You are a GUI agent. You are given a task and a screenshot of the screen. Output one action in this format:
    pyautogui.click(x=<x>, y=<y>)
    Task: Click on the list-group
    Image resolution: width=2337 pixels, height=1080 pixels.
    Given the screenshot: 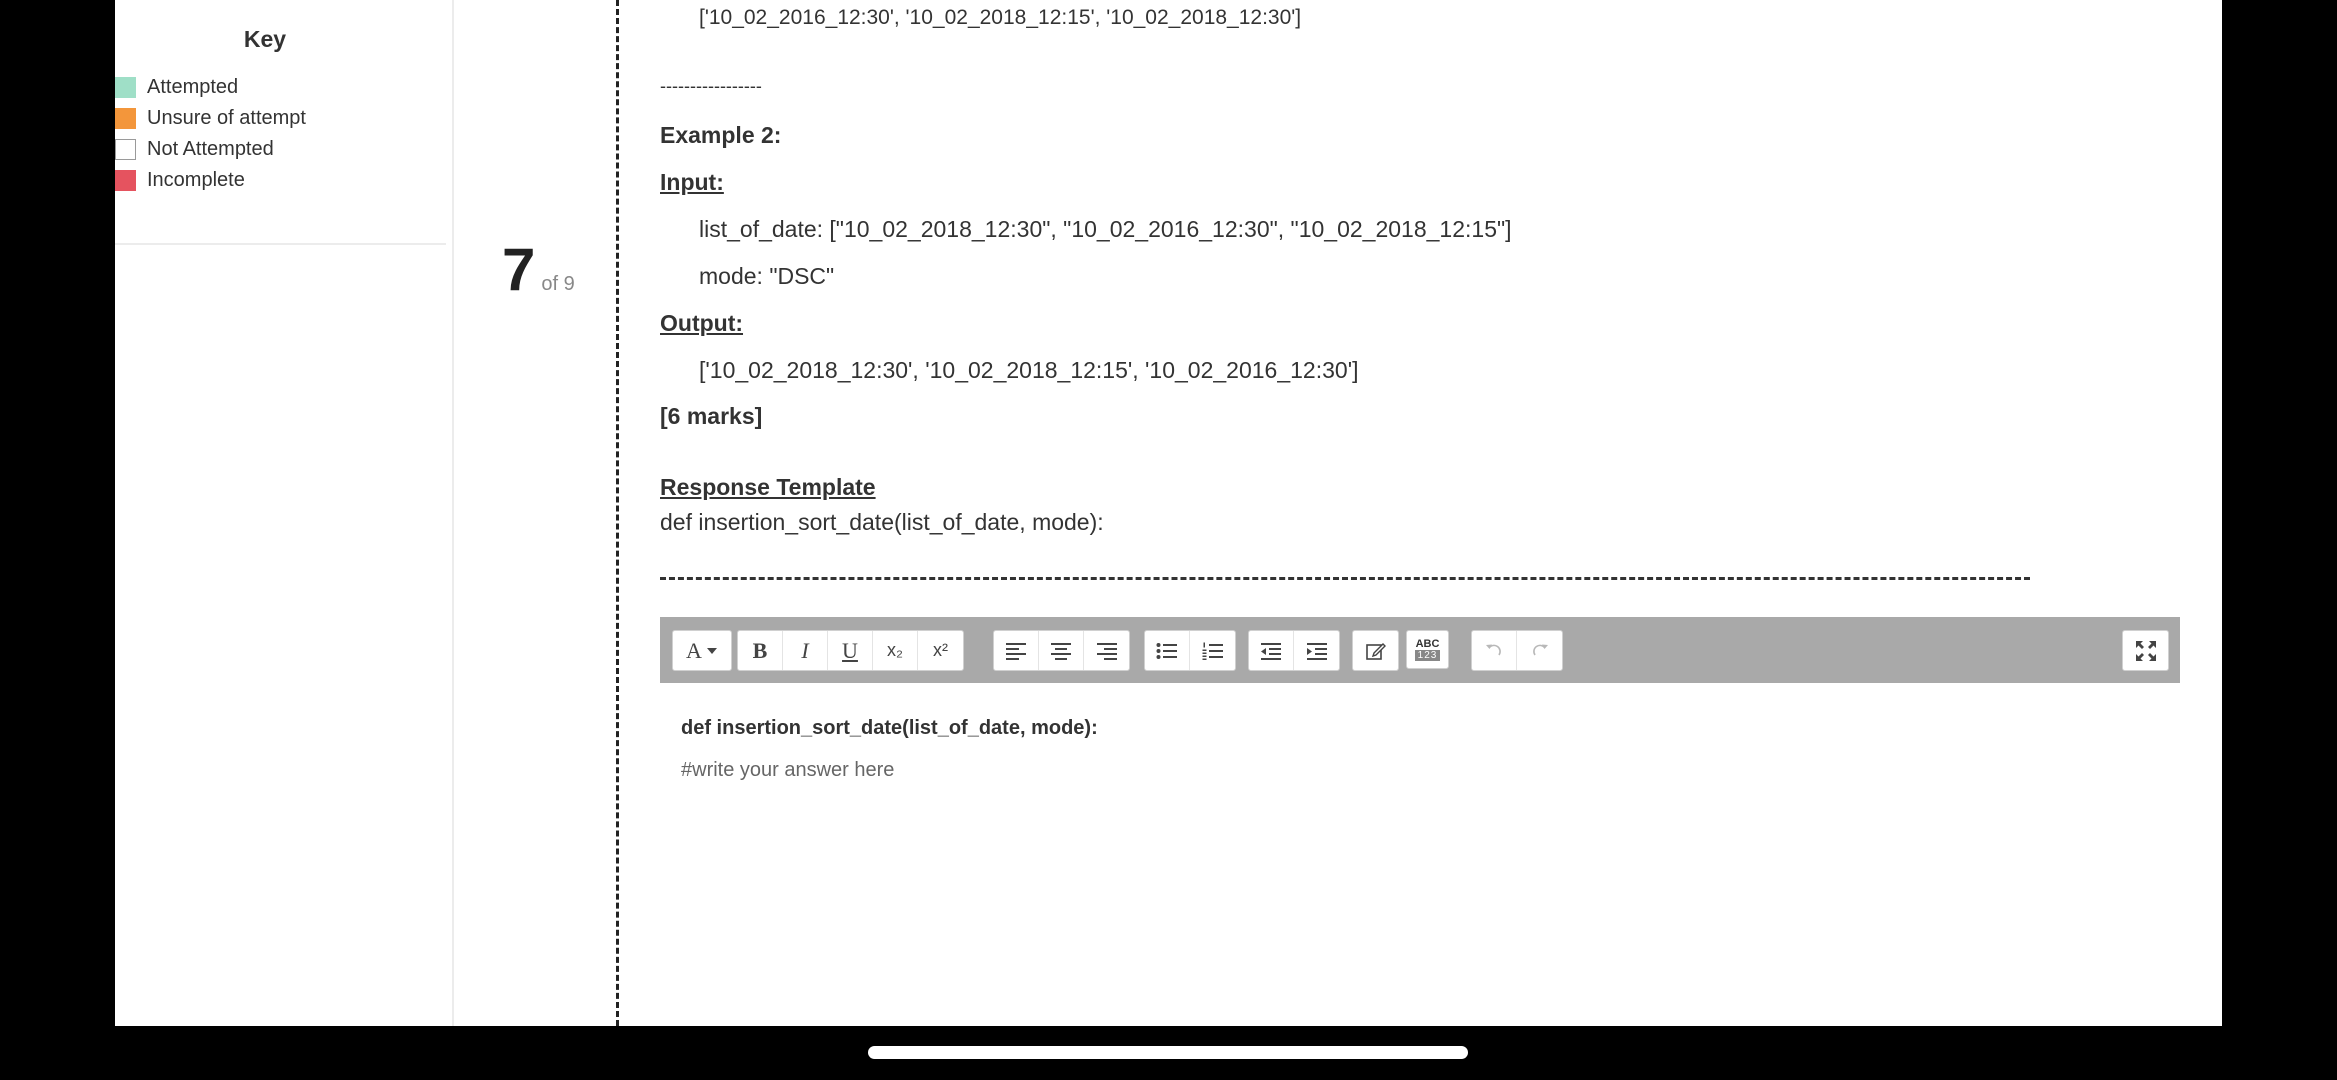 What is the action you would take?
    pyautogui.click(x=1190, y=650)
    